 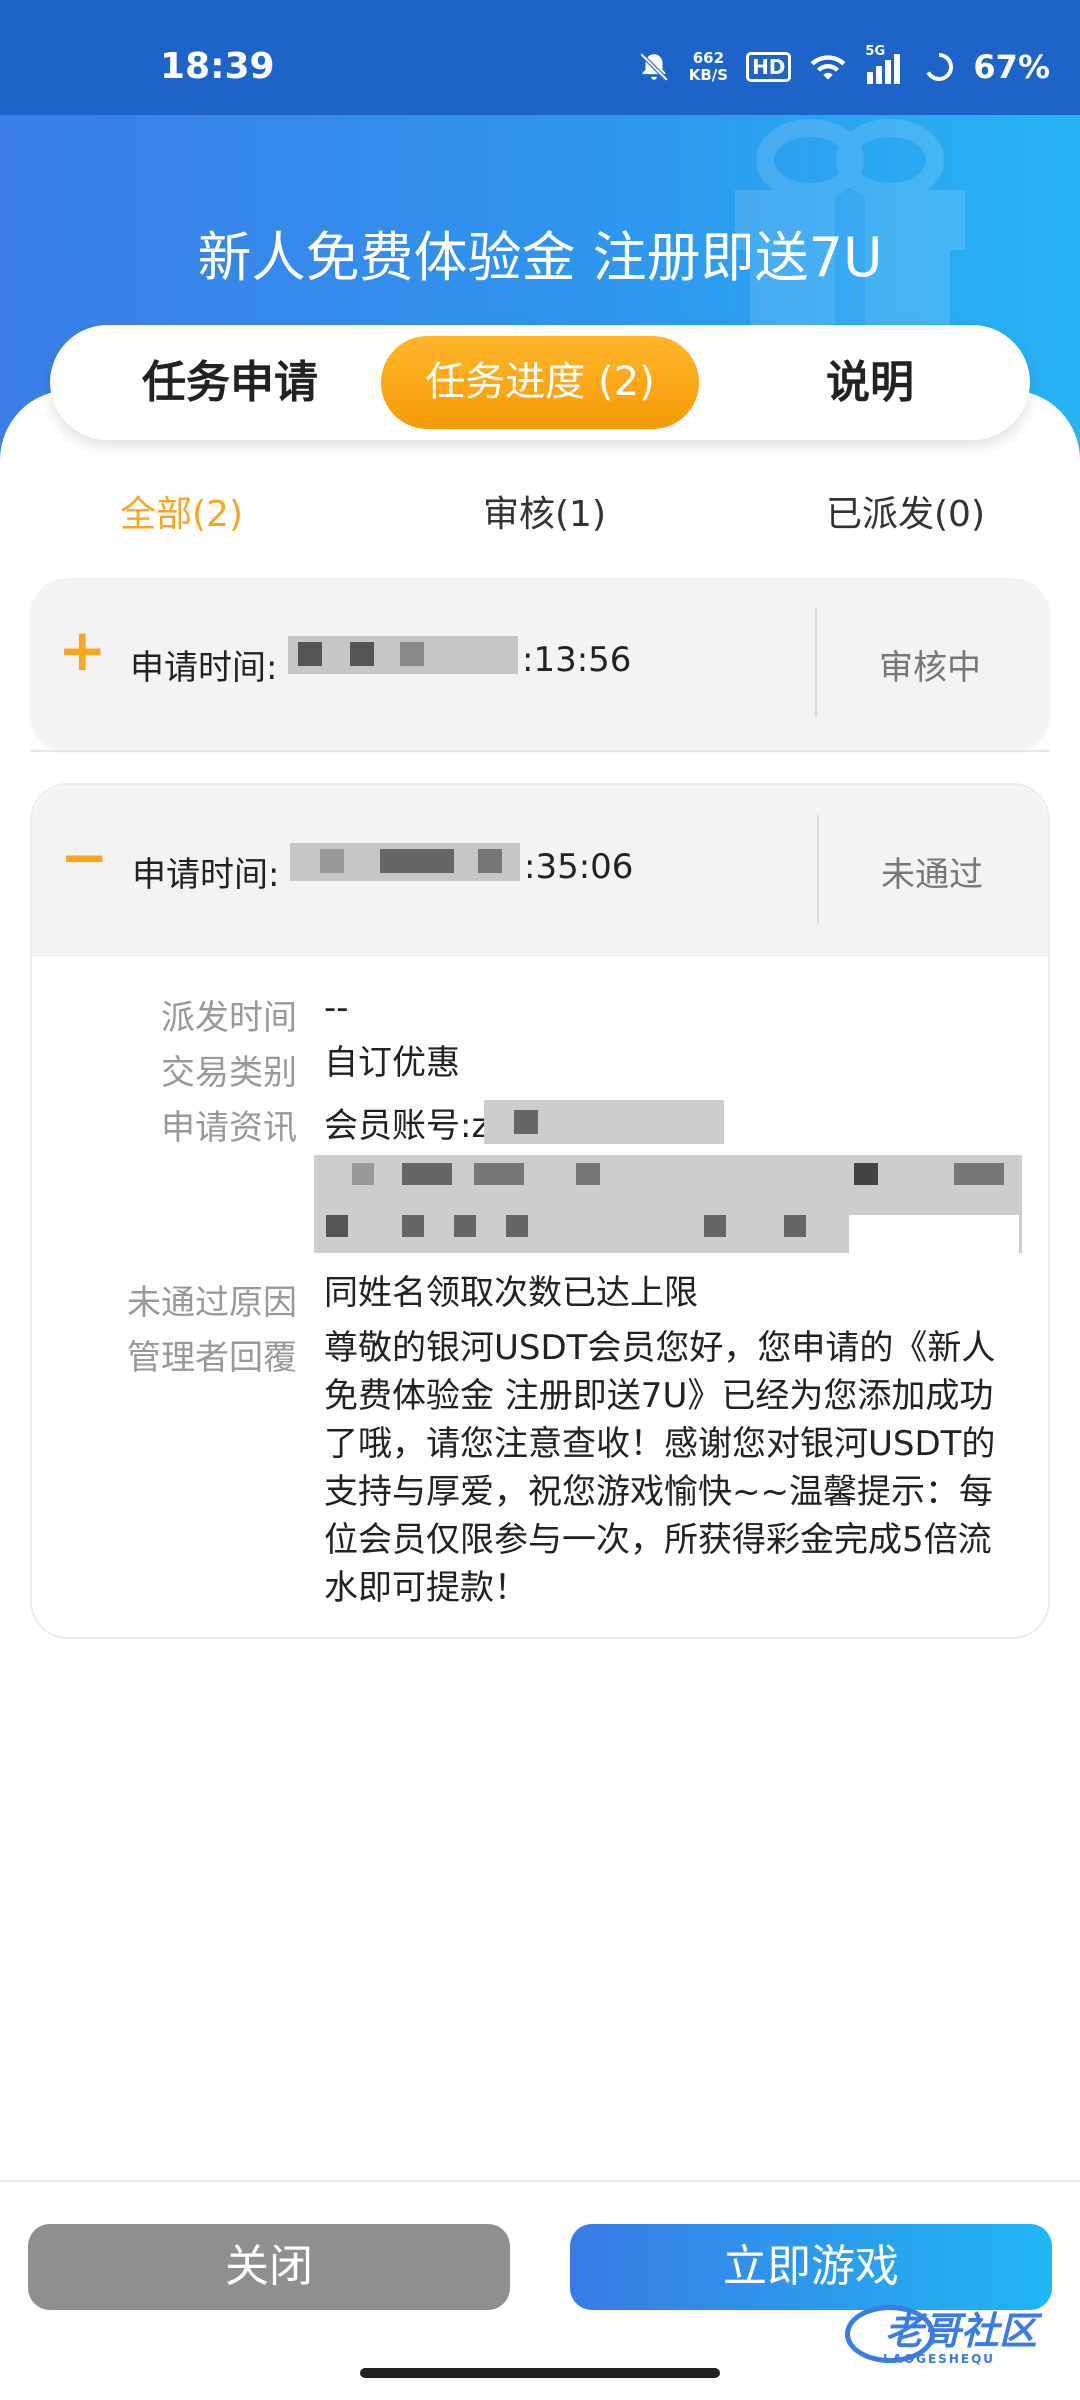 What do you see at coordinates (1011, 67) in the screenshot?
I see `battery-percent: 67%` at bounding box center [1011, 67].